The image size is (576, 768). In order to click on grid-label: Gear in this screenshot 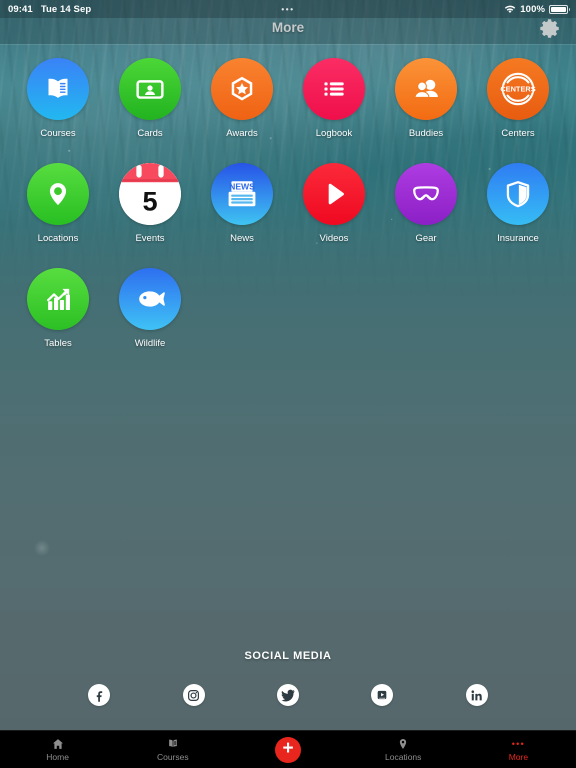, I will do `click(426, 238)`.